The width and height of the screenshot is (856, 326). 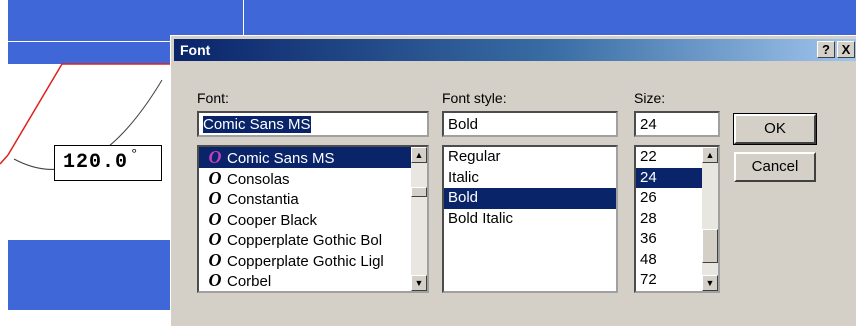 I want to click on list-item: Regular, so click(x=530, y=157).